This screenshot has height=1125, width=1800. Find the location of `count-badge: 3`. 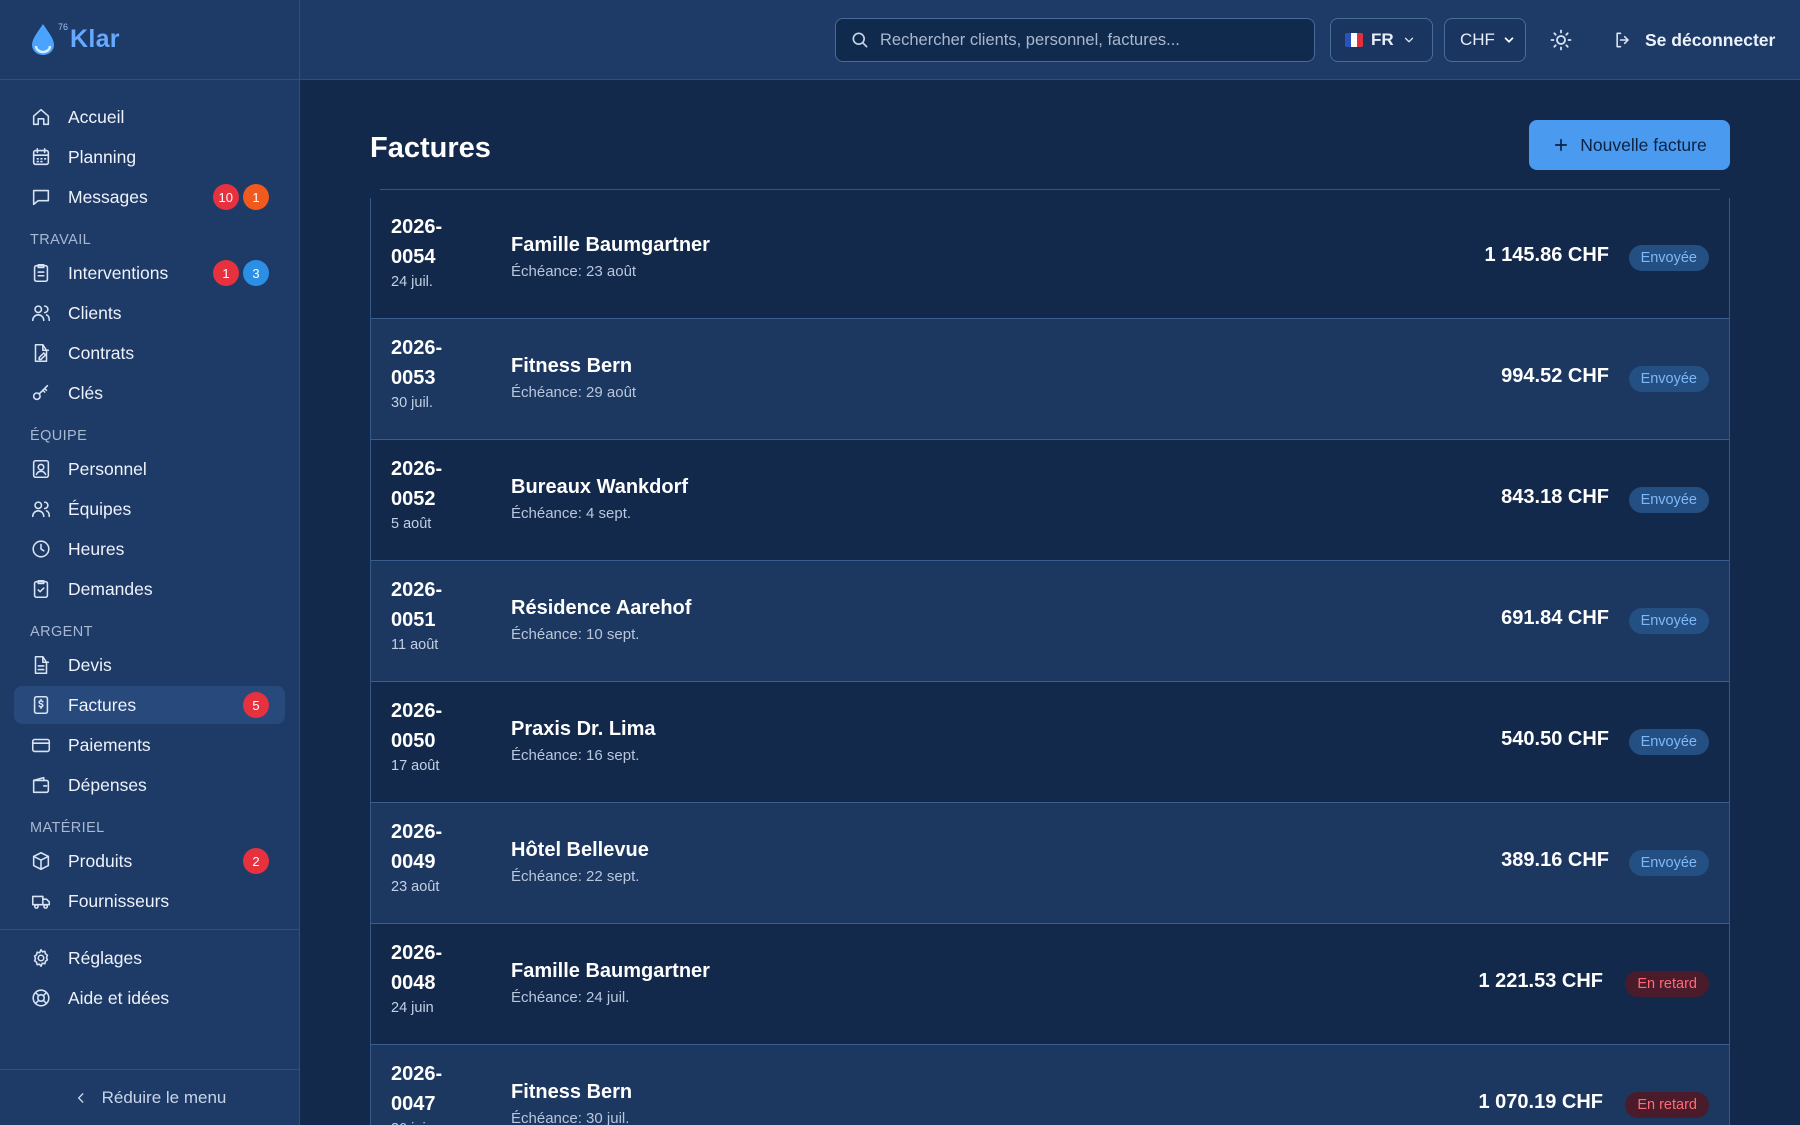

count-badge: 3 is located at coordinates (256, 273).